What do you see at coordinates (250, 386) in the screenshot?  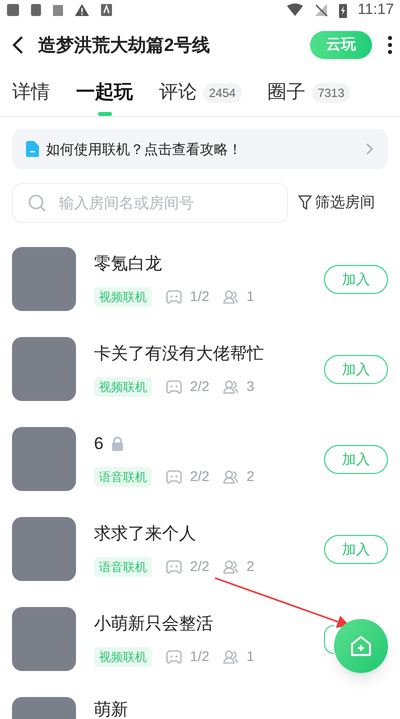 I see `member-count: 3` at bounding box center [250, 386].